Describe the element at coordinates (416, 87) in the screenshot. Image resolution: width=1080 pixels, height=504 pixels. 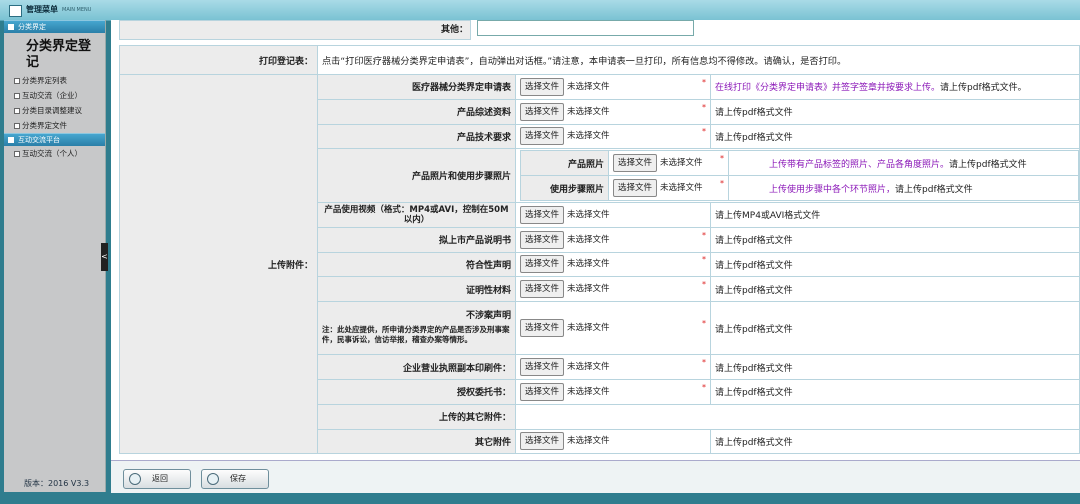
I see `row-label: 医疗器械分类界定申请表` at that location.